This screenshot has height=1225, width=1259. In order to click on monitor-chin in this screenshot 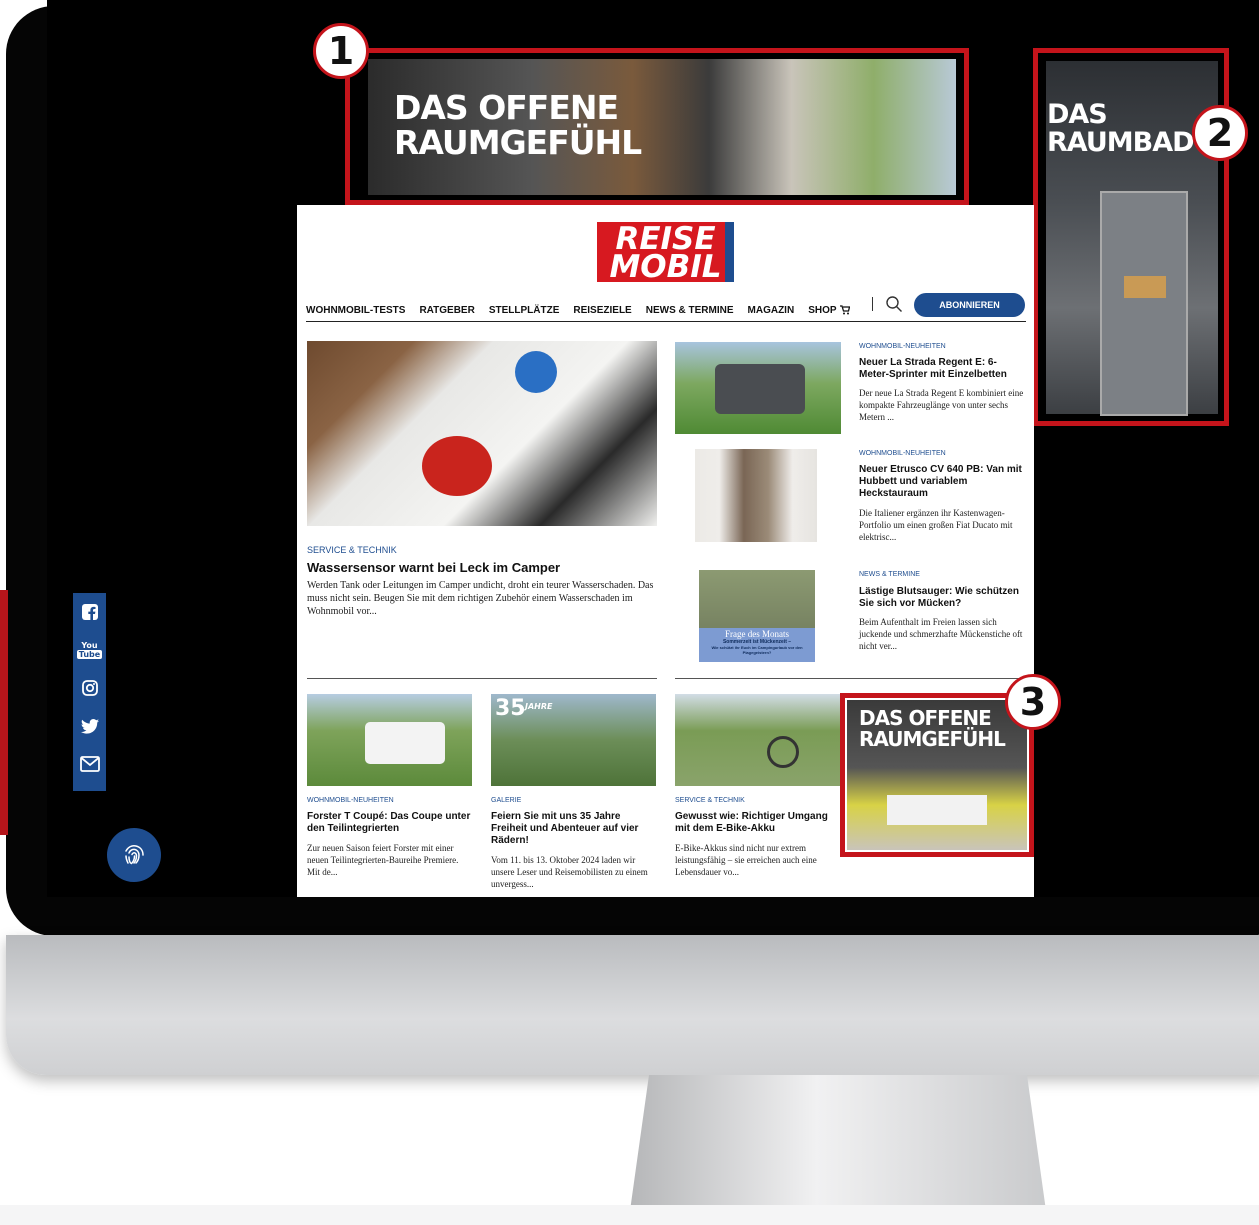, I will do `click(632, 1005)`.